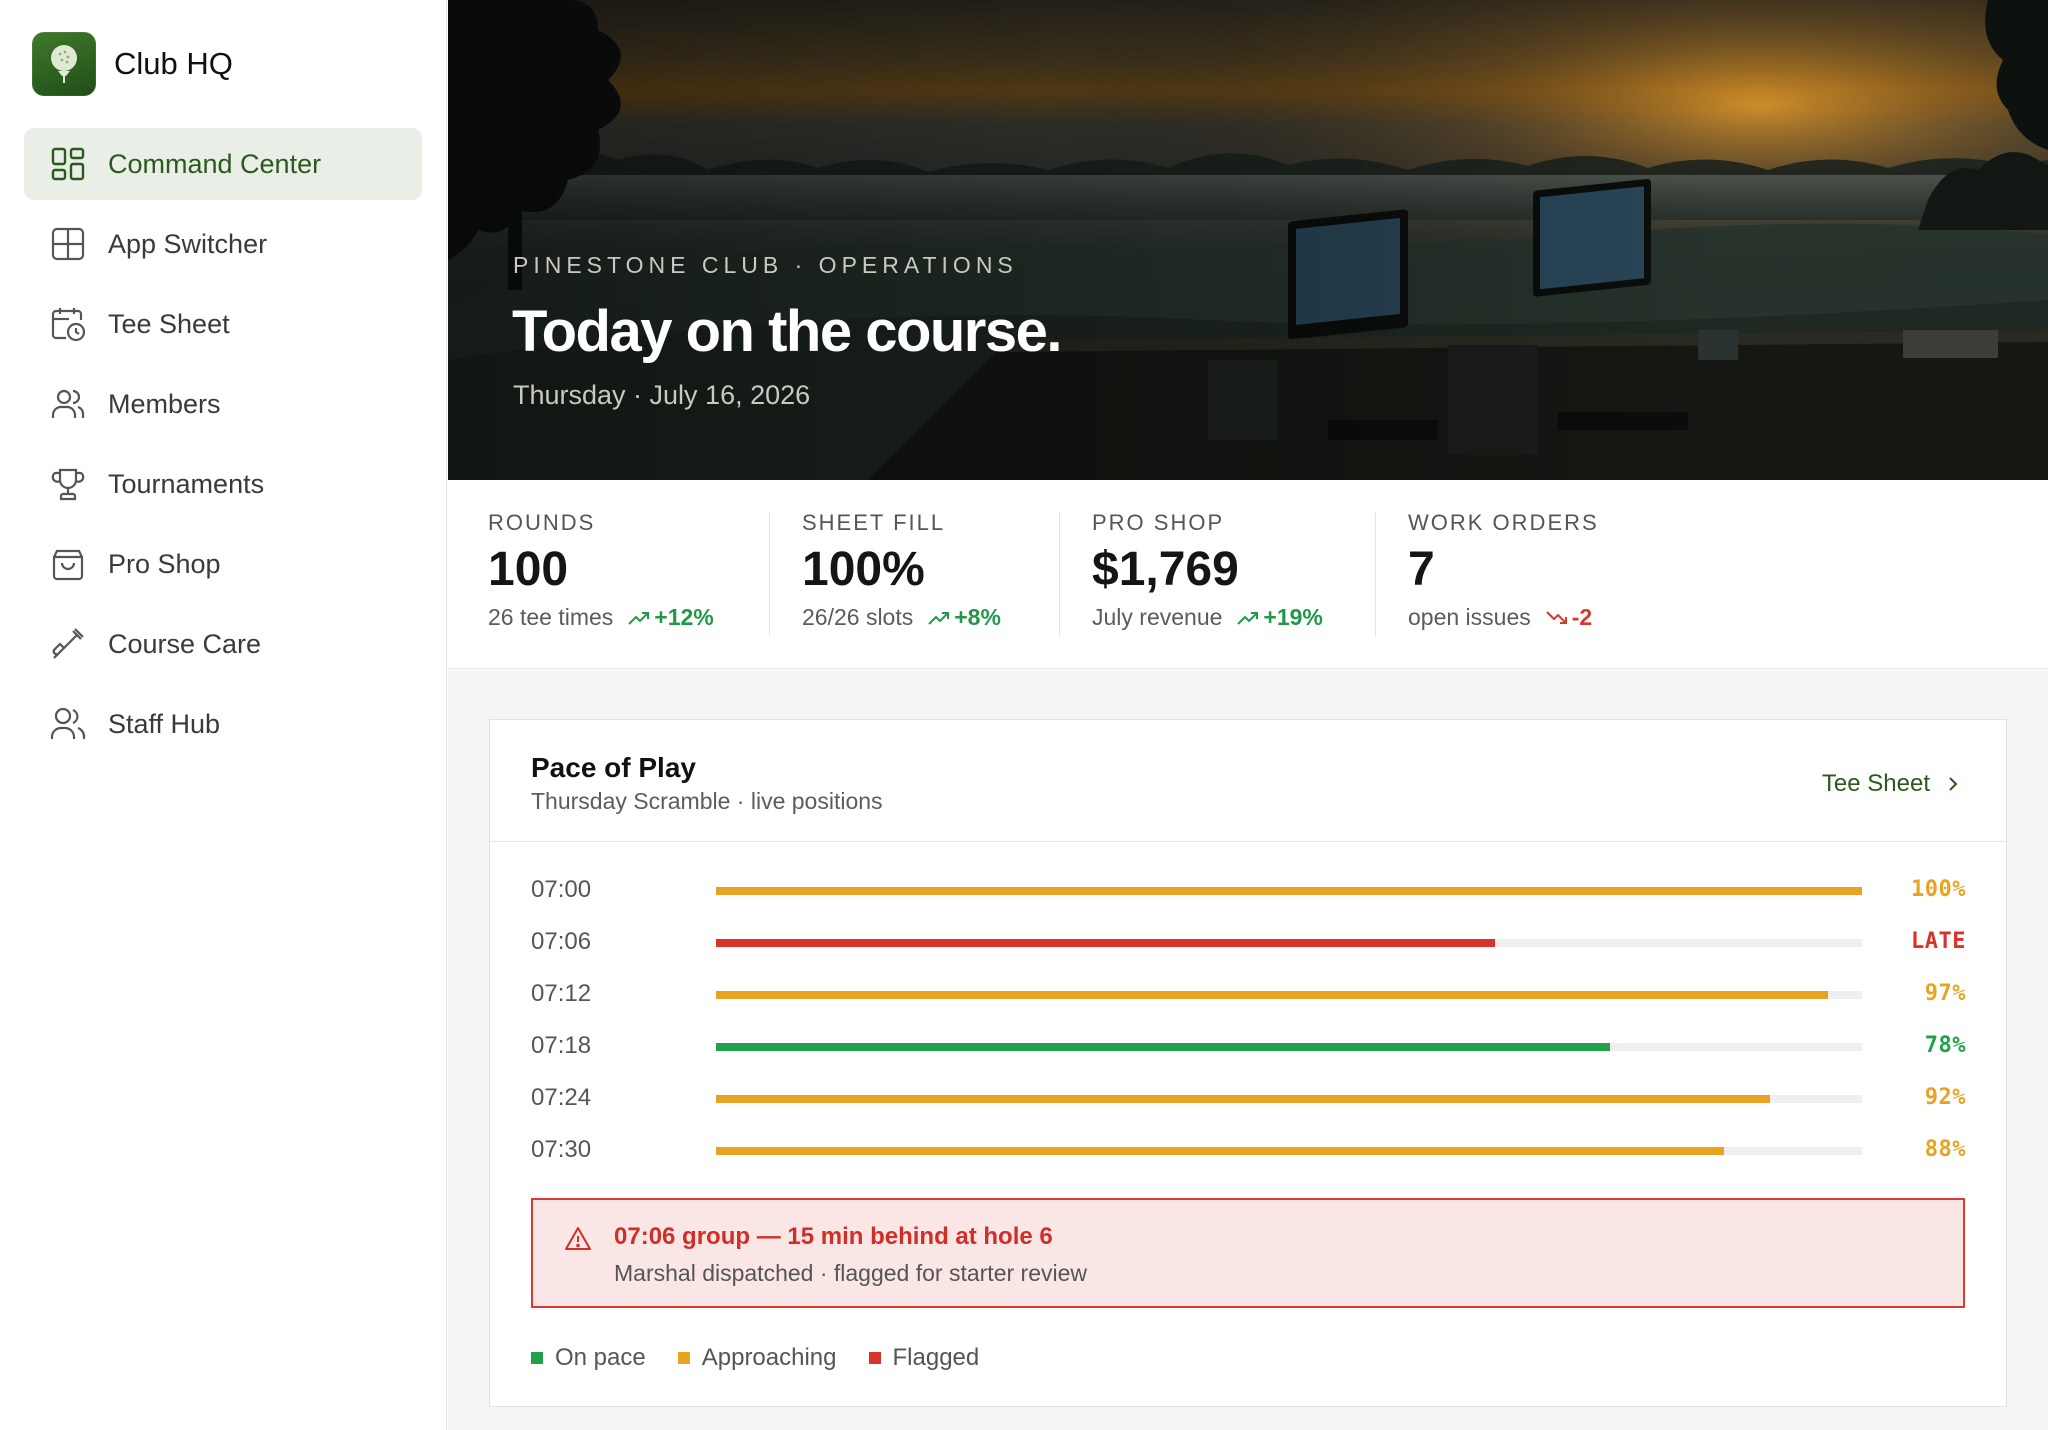 This screenshot has height=1430, width=2048. I want to click on tee-time: 07:12, so click(561, 993).